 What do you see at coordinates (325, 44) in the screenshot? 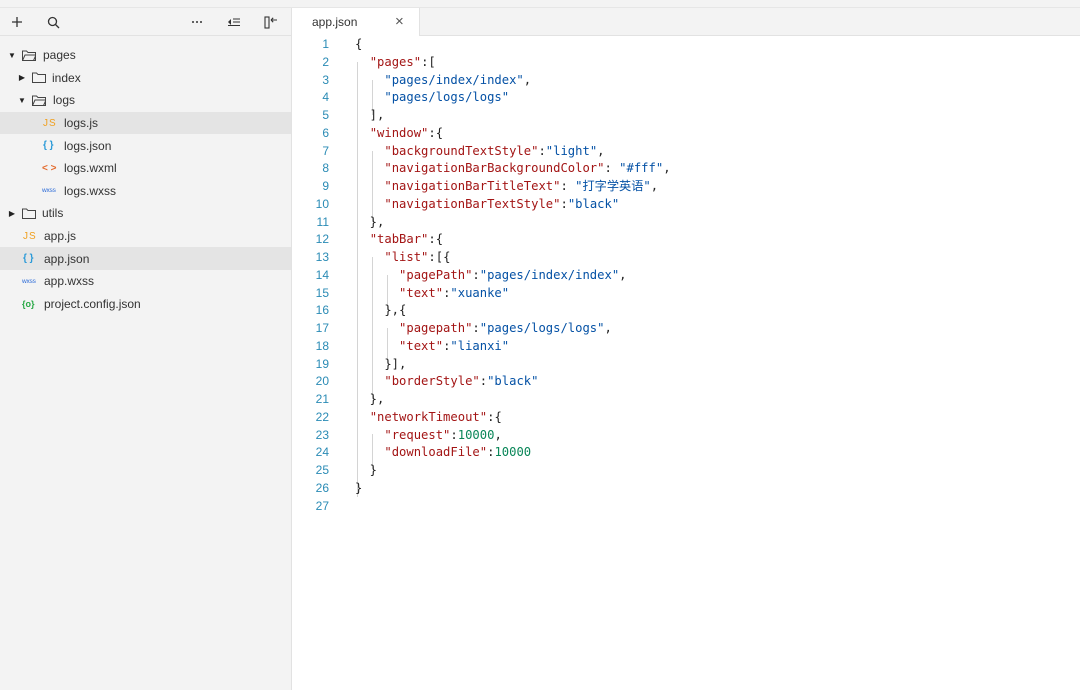
I see `line-number: 1` at bounding box center [325, 44].